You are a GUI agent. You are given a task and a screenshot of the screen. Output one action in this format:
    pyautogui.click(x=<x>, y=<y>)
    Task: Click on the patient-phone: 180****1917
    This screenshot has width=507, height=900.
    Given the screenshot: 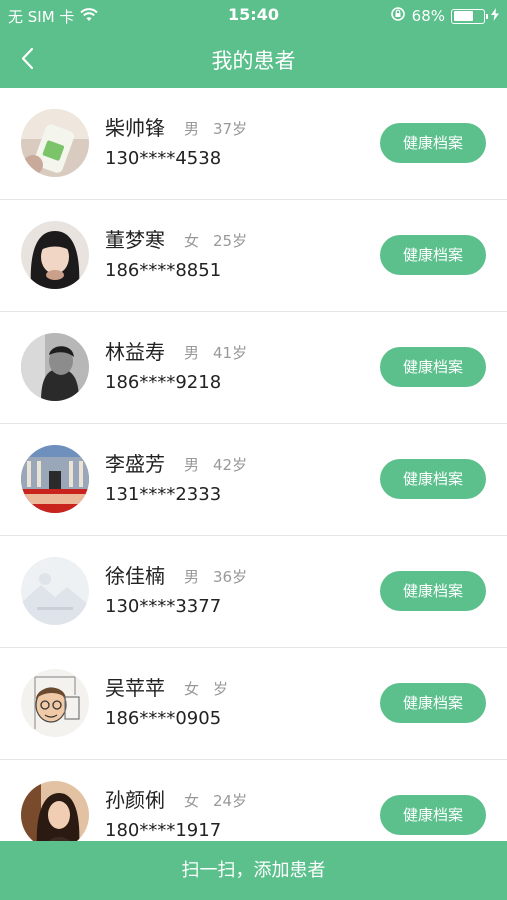 What is the action you would take?
    pyautogui.click(x=163, y=830)
    